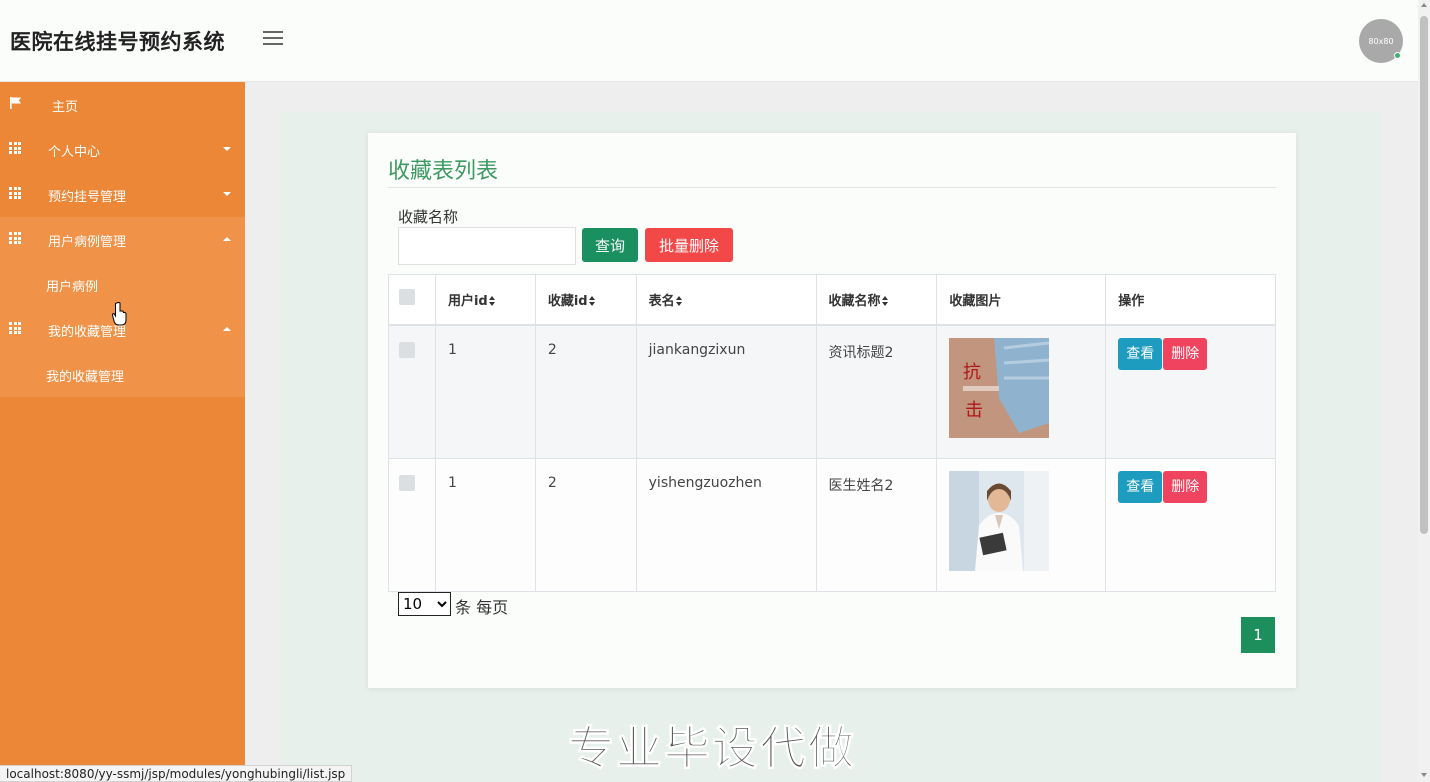  I want to click on column-header: 收藏id, so click(585, 300).